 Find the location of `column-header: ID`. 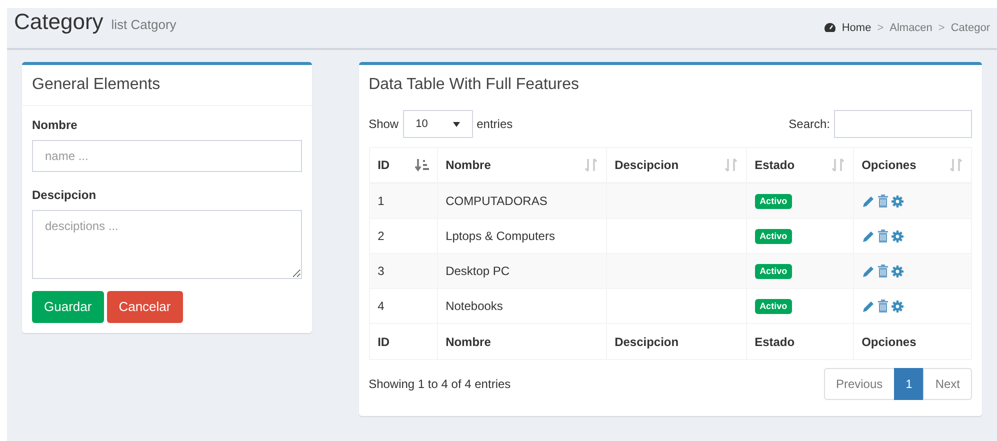

column-header: ID is located at coordinates (404, 165).